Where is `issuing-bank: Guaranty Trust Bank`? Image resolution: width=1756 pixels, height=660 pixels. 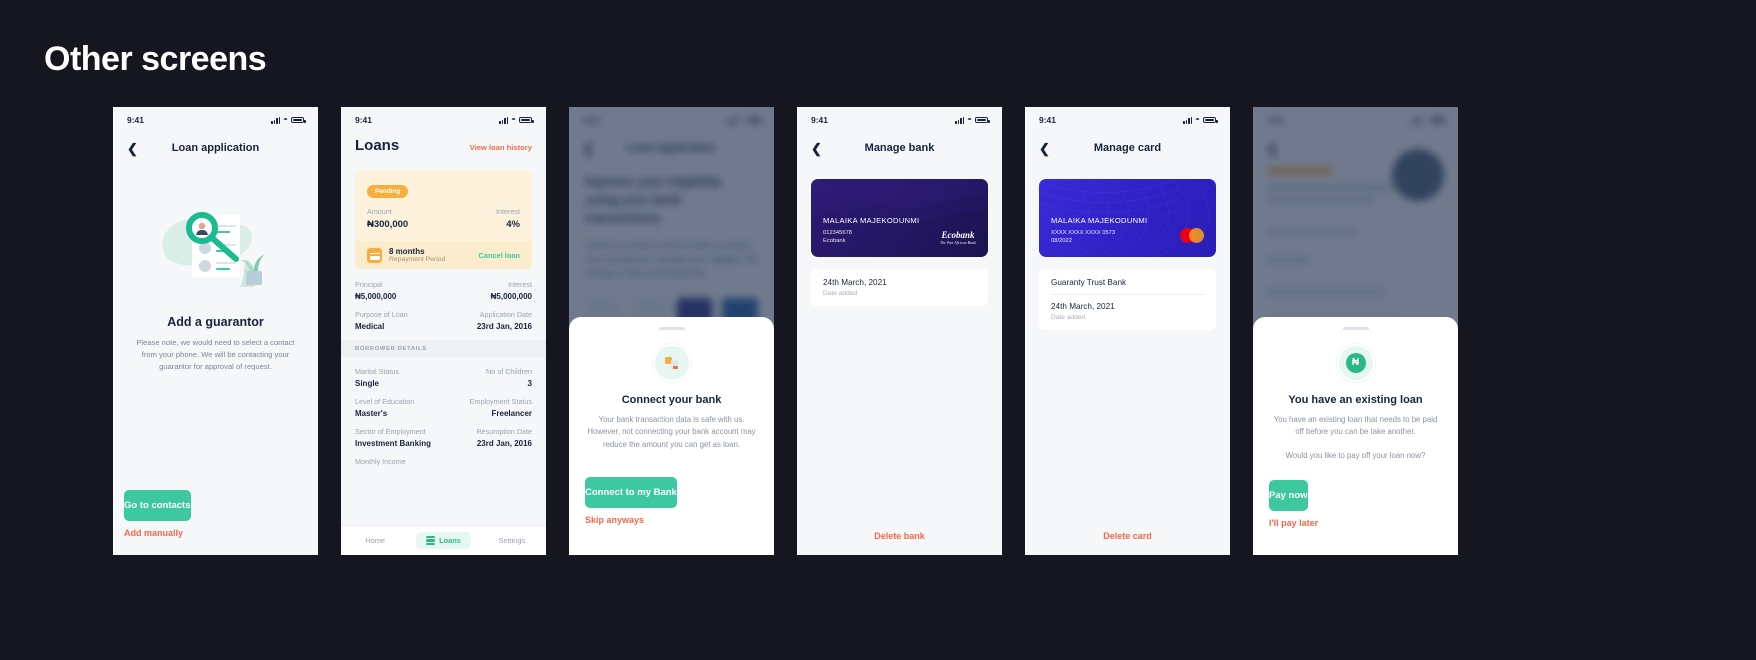
issuing-bank: Guaranty Trust Bank is located at coordinates (1089, 282).